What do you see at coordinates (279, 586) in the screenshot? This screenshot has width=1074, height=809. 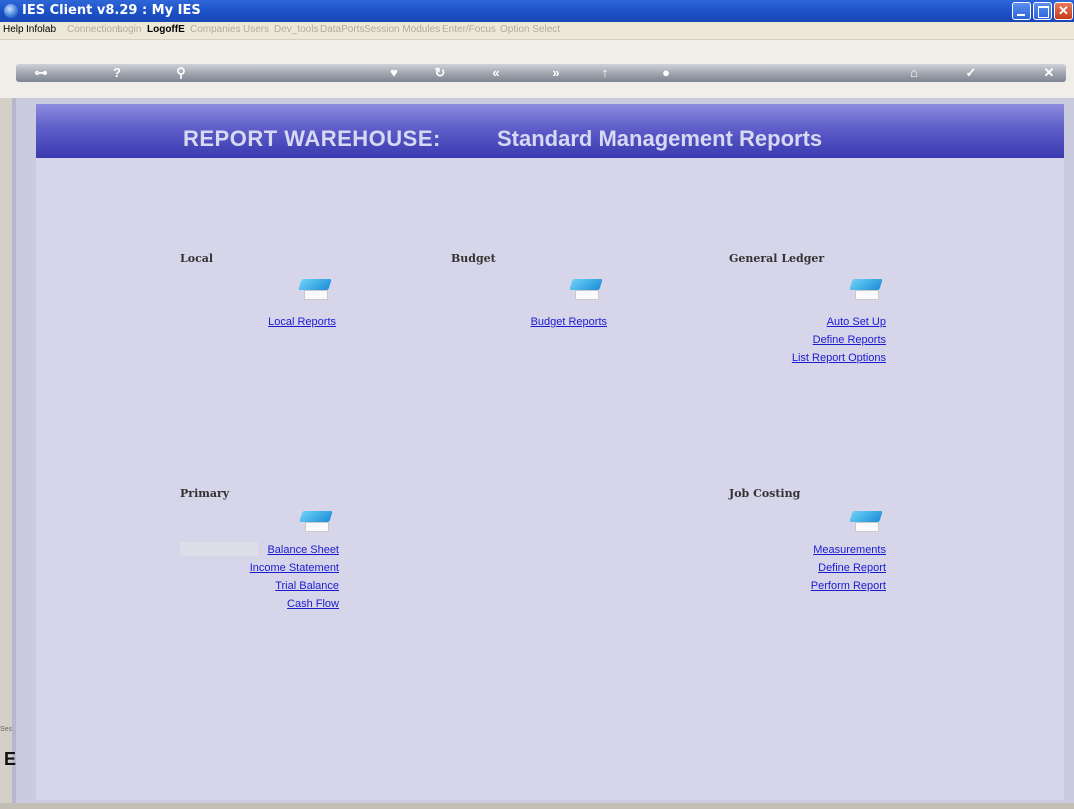 I see `link-trial-balance: Trial Balance` at bounding box center [279, 586].